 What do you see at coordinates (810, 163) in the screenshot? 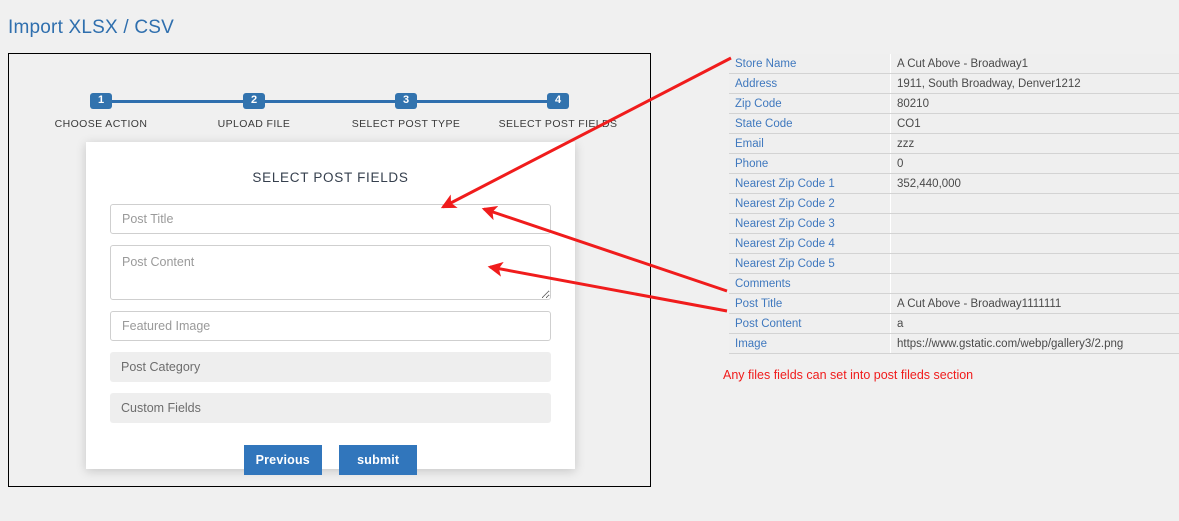
I see `table-field-label: Phone` at bounding box center [810, 163].